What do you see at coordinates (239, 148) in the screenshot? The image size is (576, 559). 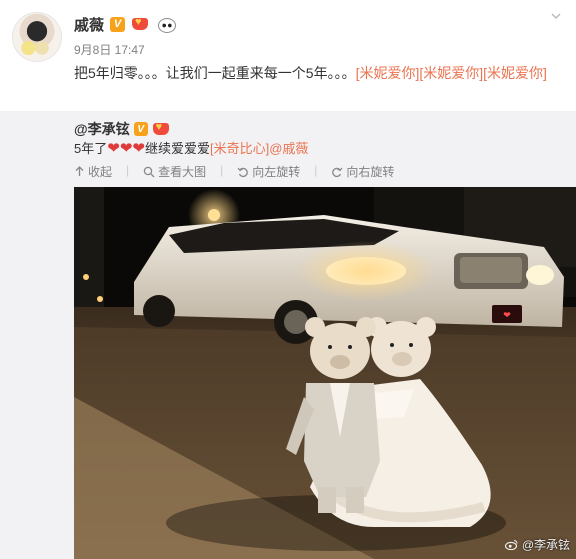 I see `repost-emoji-text: [米奇比心]` at bounding box center [239, 148].